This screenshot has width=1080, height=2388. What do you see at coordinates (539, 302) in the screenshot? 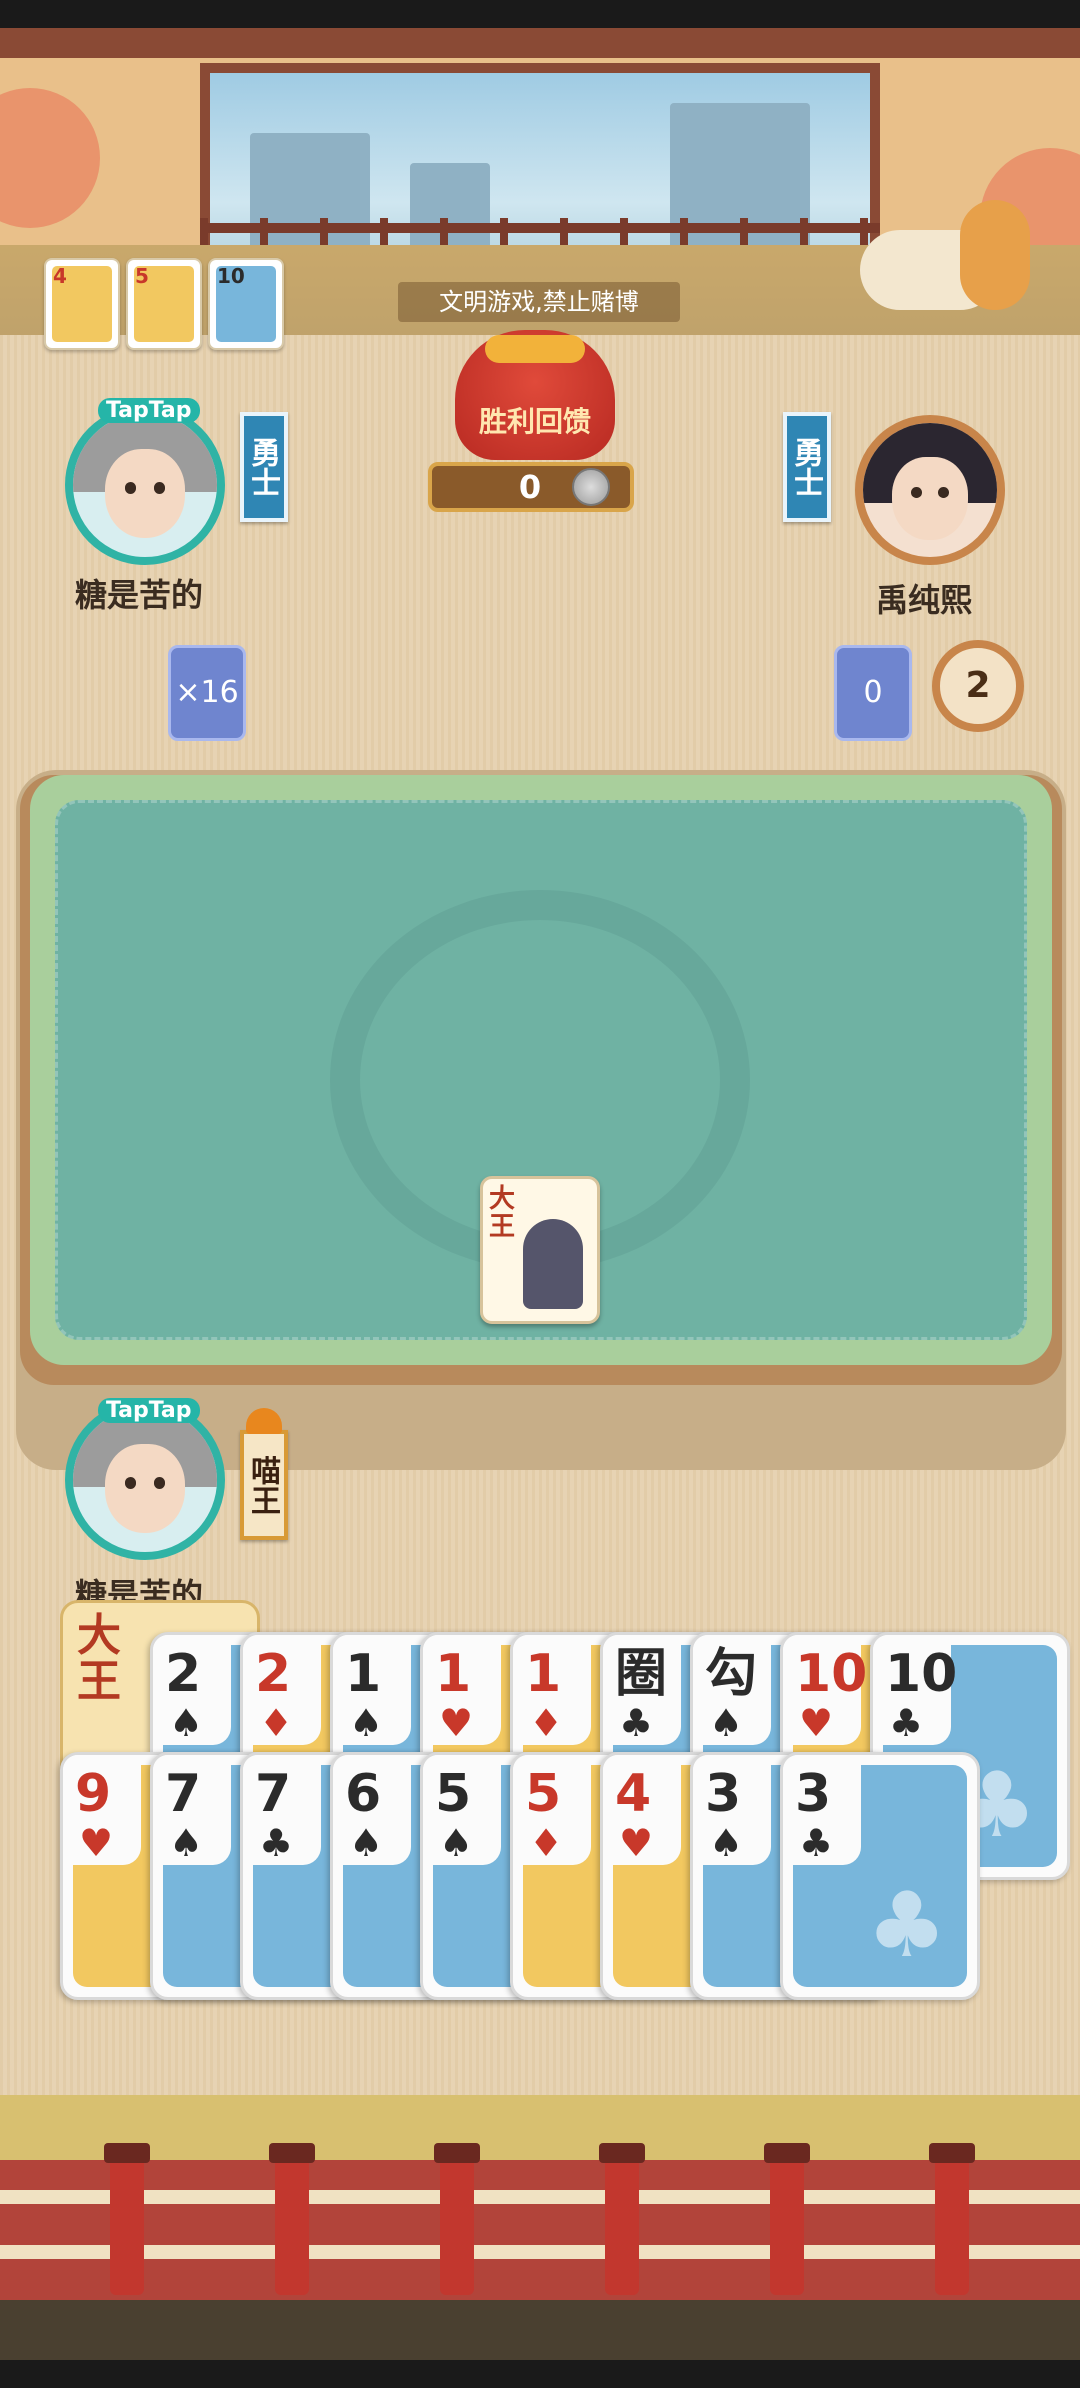
I see `fair-play-notice: 文明游戏,禁止赌博` at bounding box center [539, 302].